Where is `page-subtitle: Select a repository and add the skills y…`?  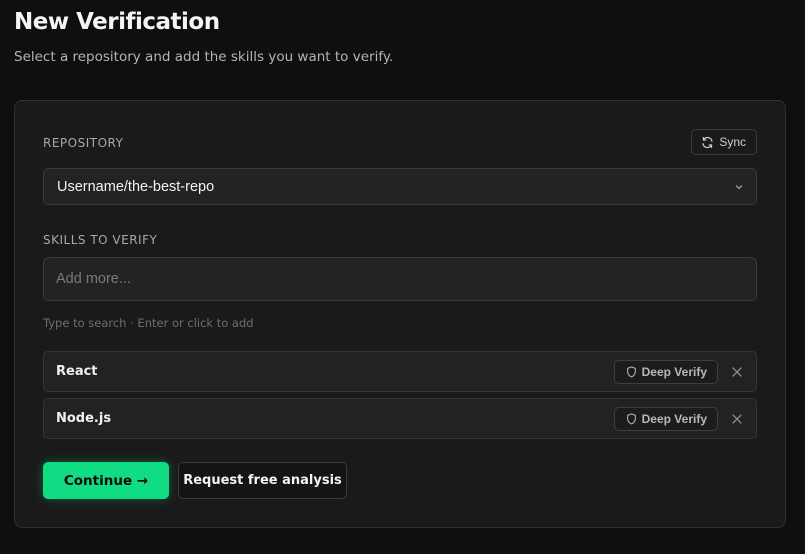 page-subtitle: Select a repository and add the skills y… is located at coordinates (204, 57).